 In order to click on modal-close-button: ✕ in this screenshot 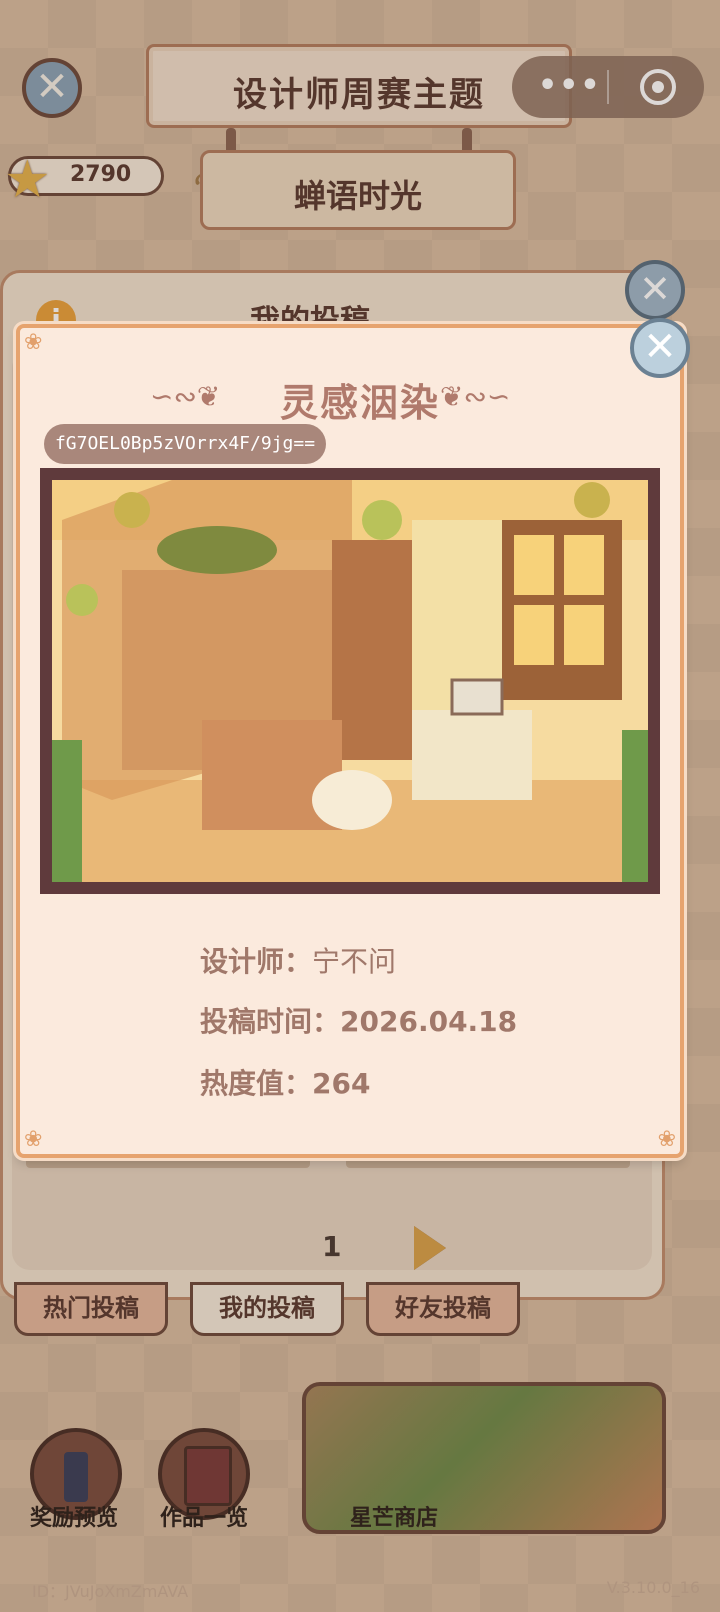, I will do `click(660, 348)`.